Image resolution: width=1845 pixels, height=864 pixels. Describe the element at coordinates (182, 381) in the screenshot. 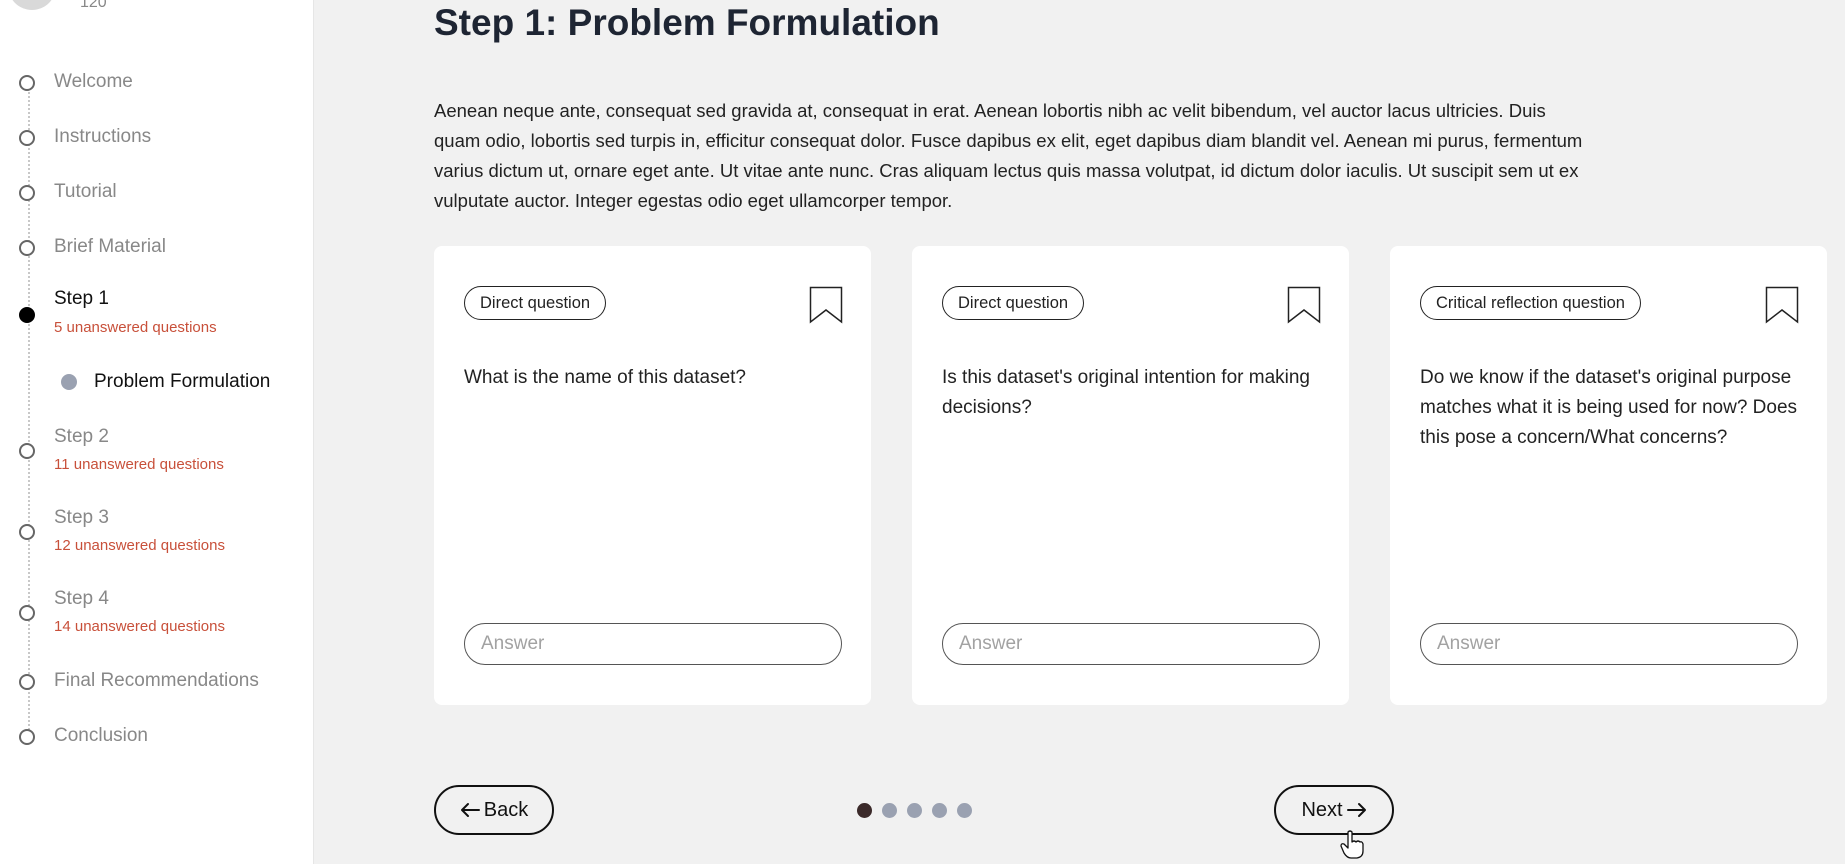

I see `sidebar-subitem-label: Problem Formulation` at that location.